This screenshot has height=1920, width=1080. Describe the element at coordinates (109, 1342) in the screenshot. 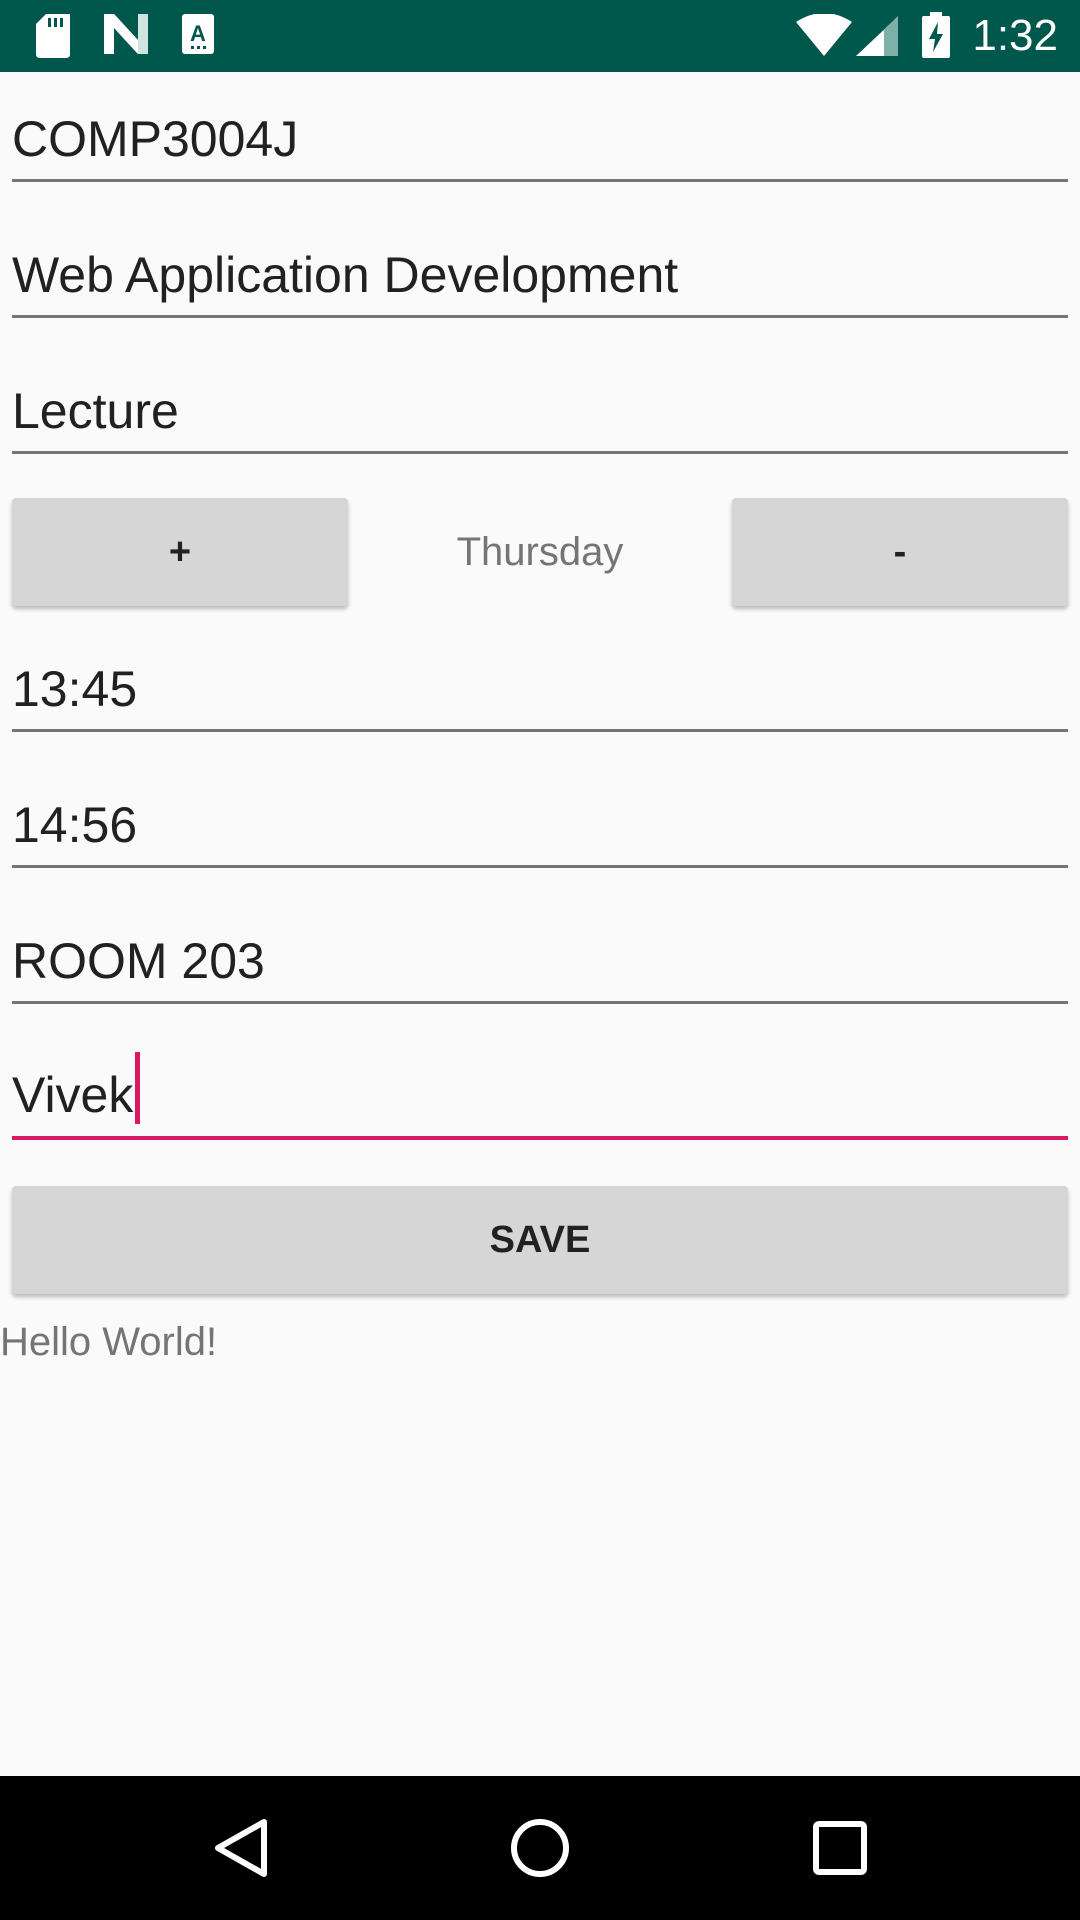

I see `hello-text: Hello World!` at that location.